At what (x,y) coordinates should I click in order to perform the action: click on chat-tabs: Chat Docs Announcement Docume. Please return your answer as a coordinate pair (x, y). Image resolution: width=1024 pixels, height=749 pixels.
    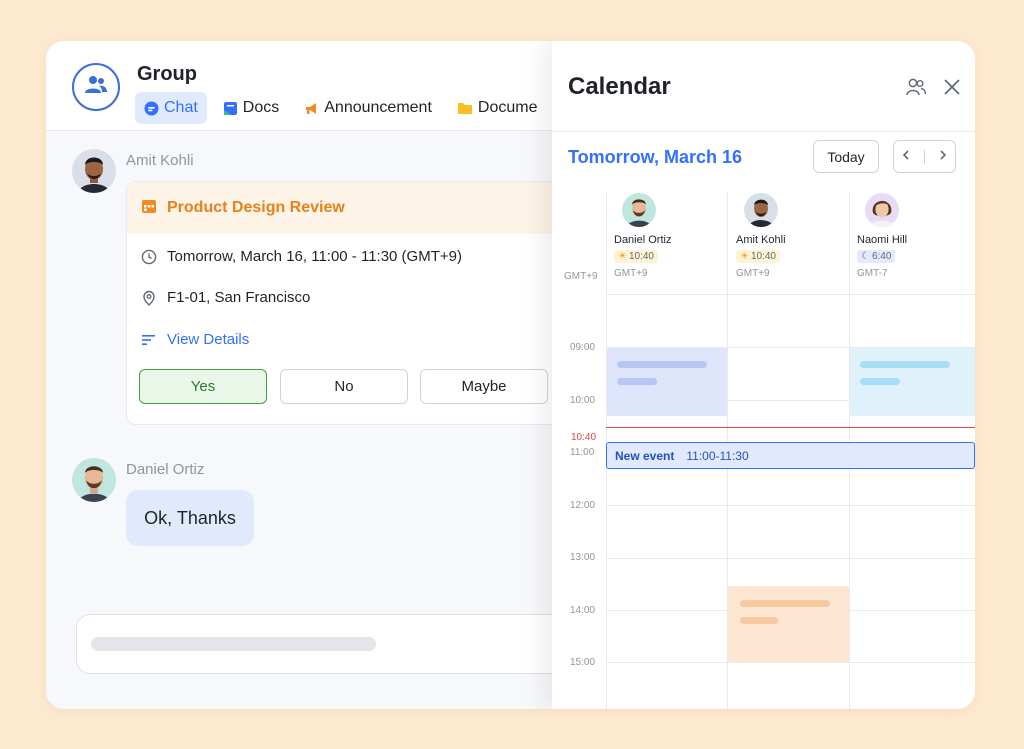
    Looking at the image, I should click on (344, 108).